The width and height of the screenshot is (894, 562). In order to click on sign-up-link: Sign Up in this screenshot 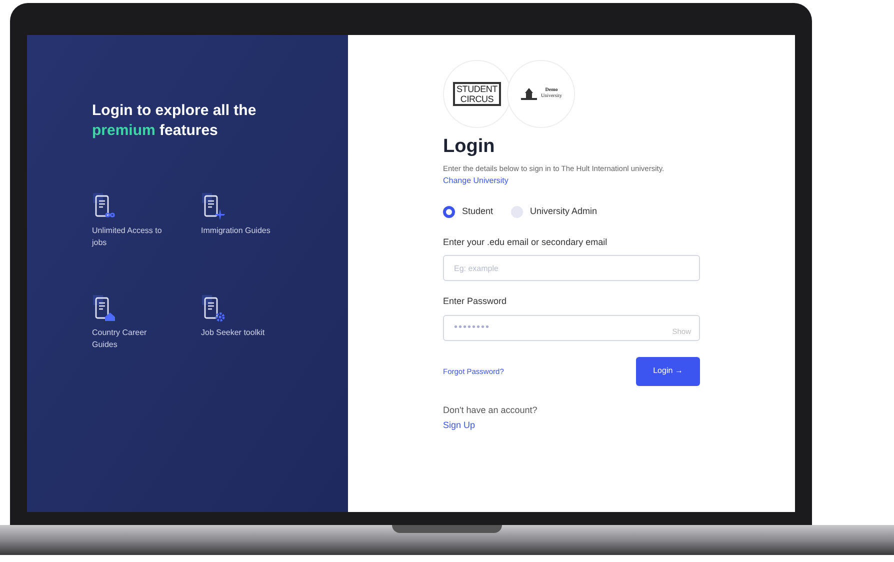, I will do `click(571, 426)`.